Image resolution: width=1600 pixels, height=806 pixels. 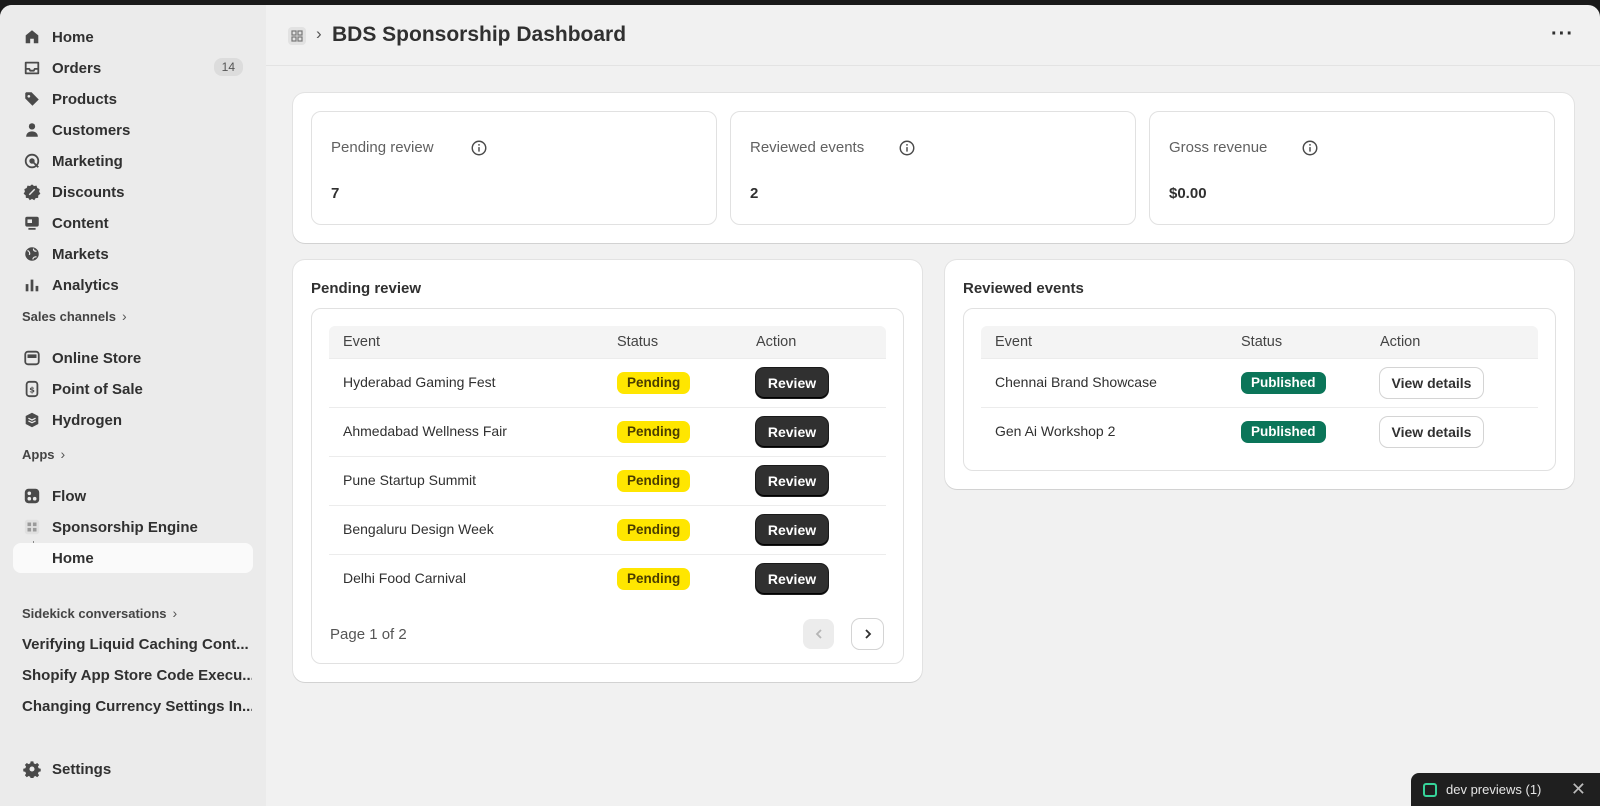 What do you see at coordinates (754, 193) in the screenshot?
I see `metric-value: 2` at bounding box center [754, 193].